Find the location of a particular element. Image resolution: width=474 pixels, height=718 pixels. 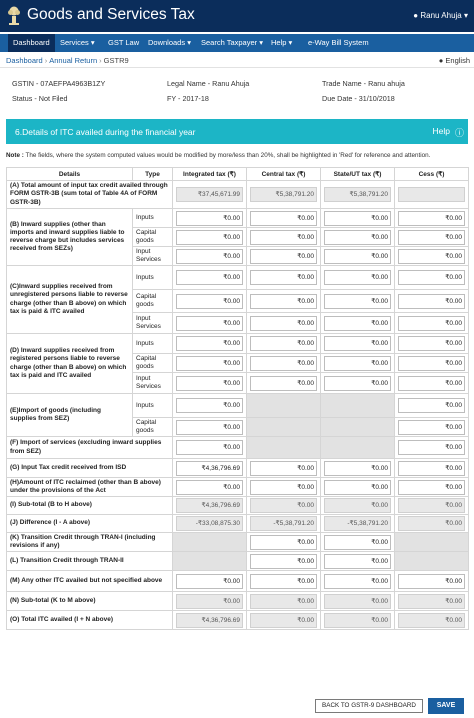

nav-downloads: Downloads ▾ is located at coordinates (169, 43).